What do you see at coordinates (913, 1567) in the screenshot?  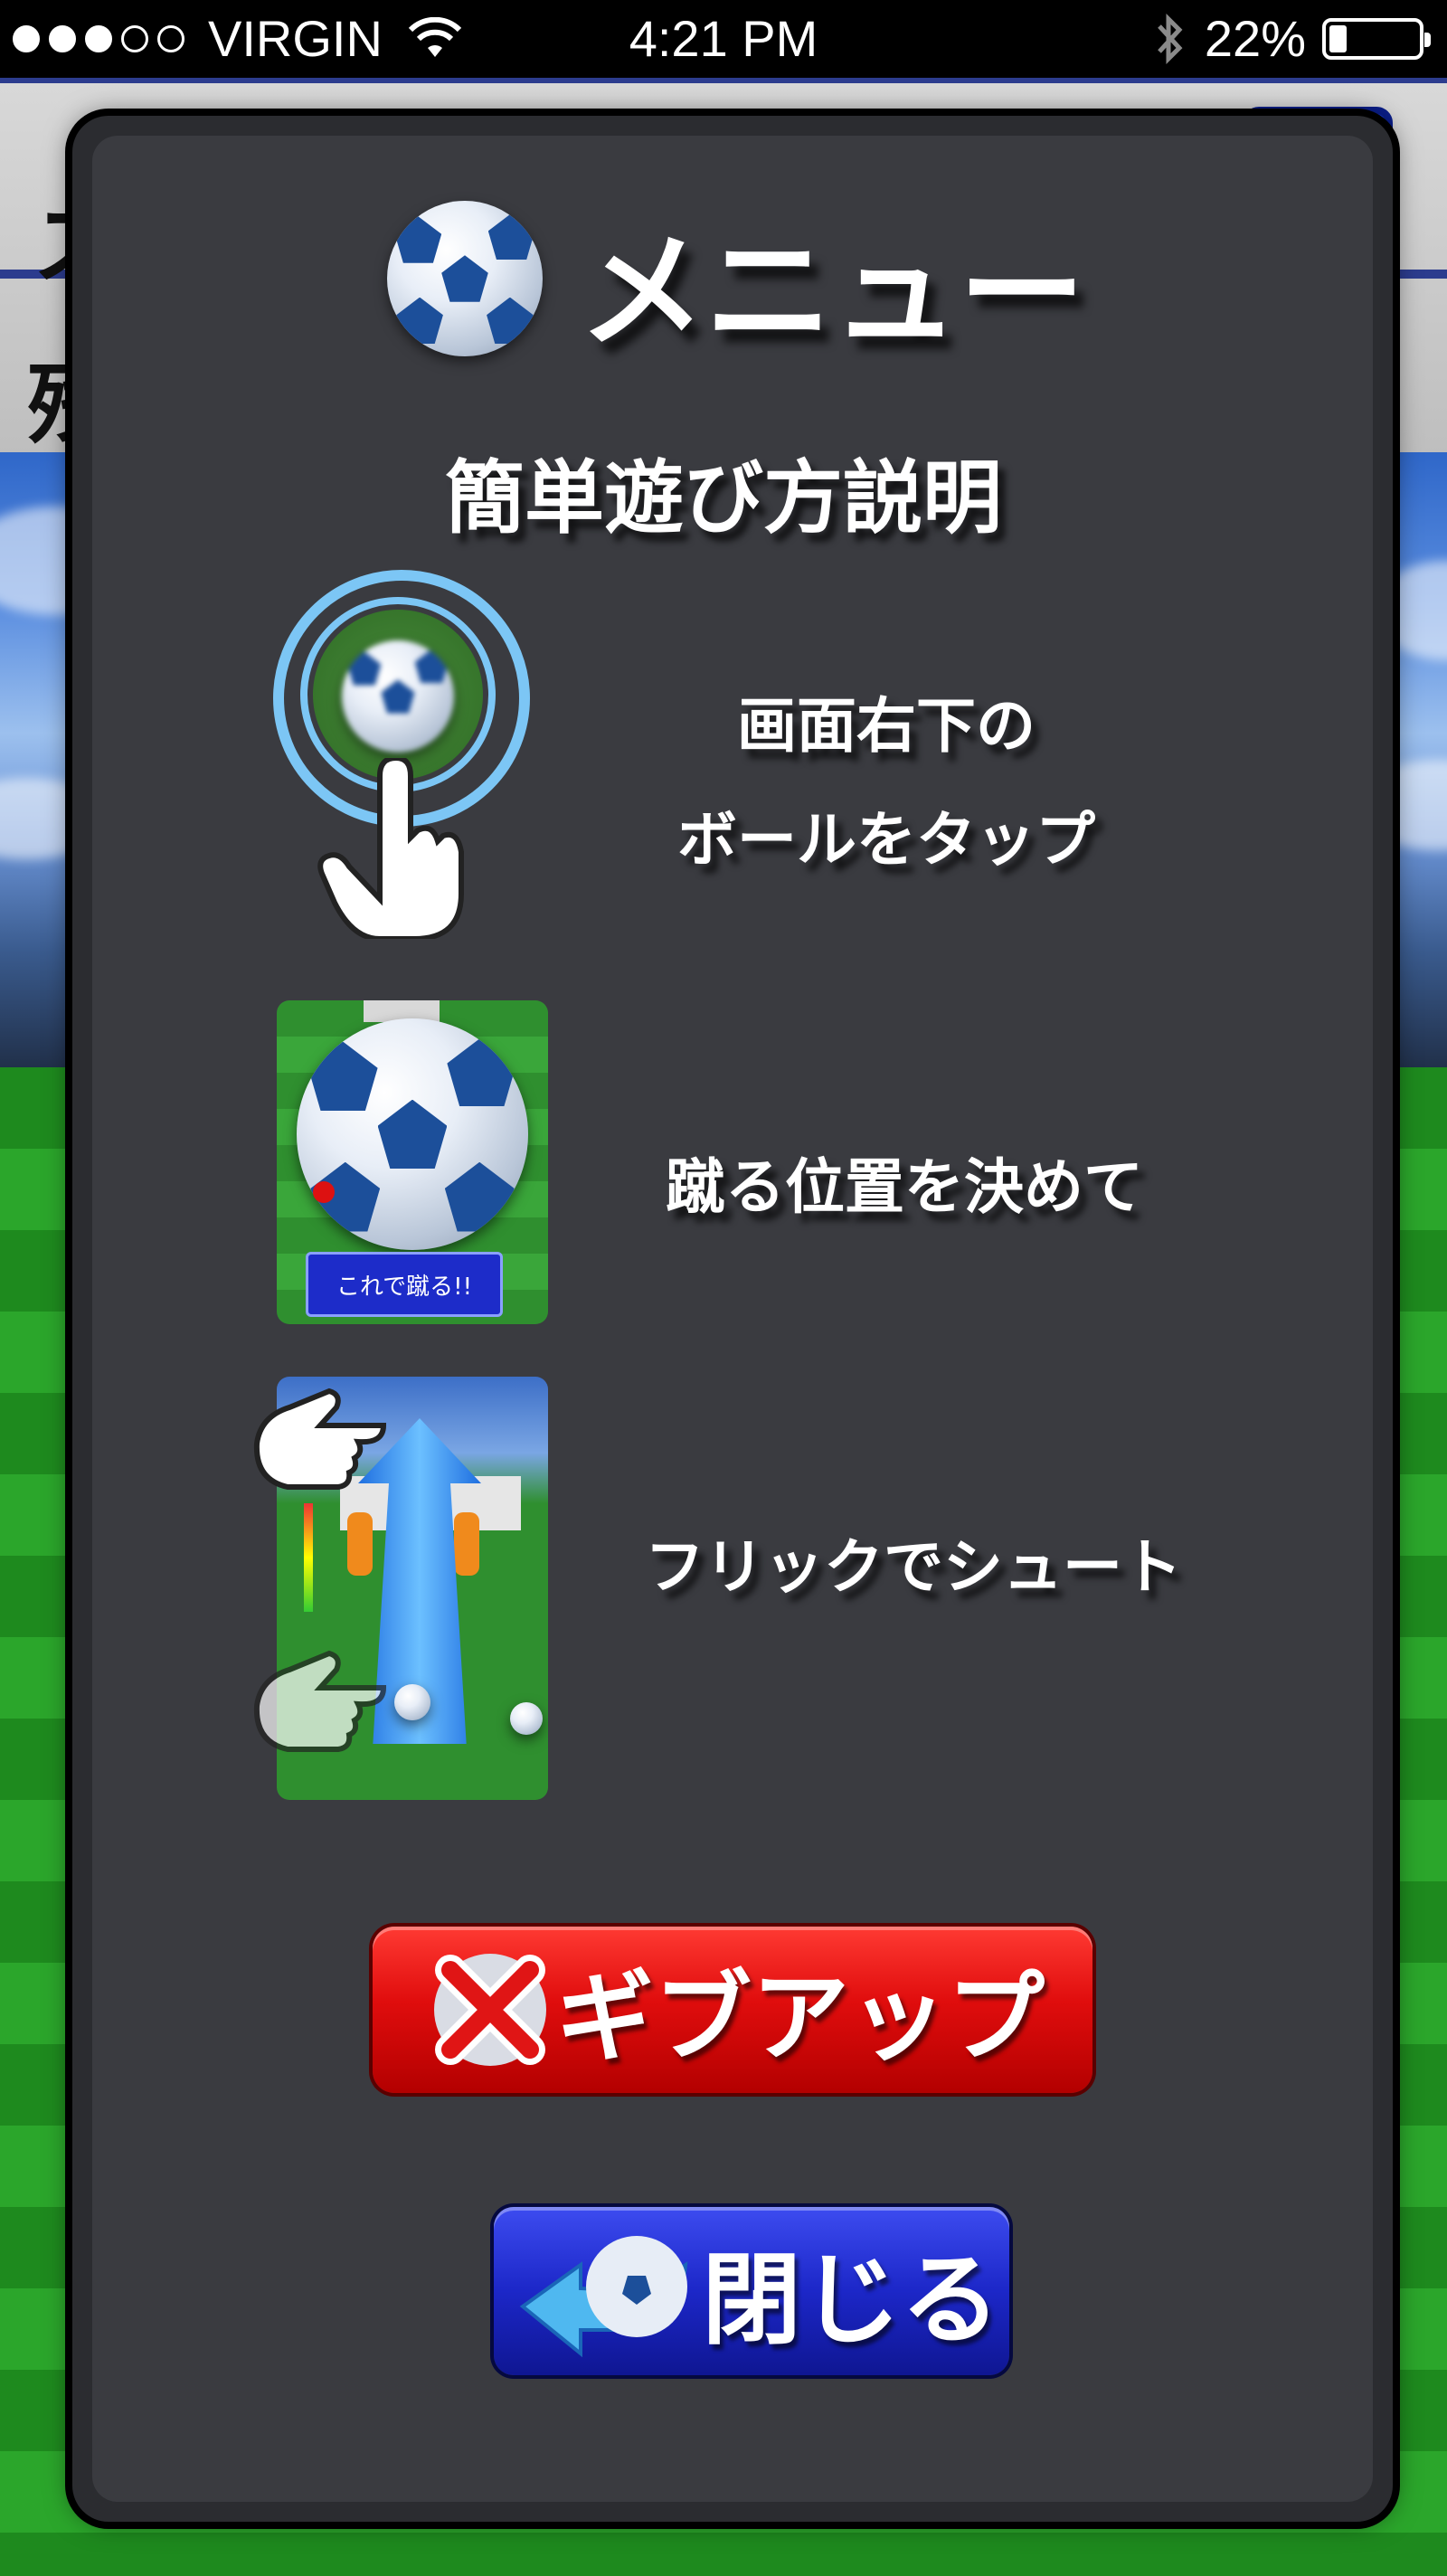 I see `step3-text: フリックでシュート` at bounding box center [913, 1567].